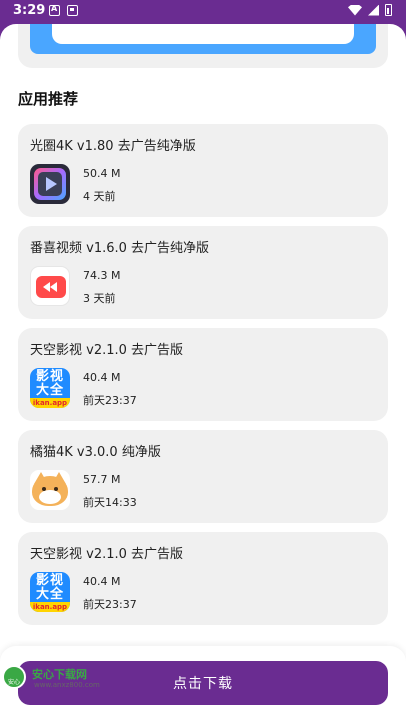 The height and width of the screenshot is (723, 406). I want to click on app-size: 74.3 M, so click(102, 275).